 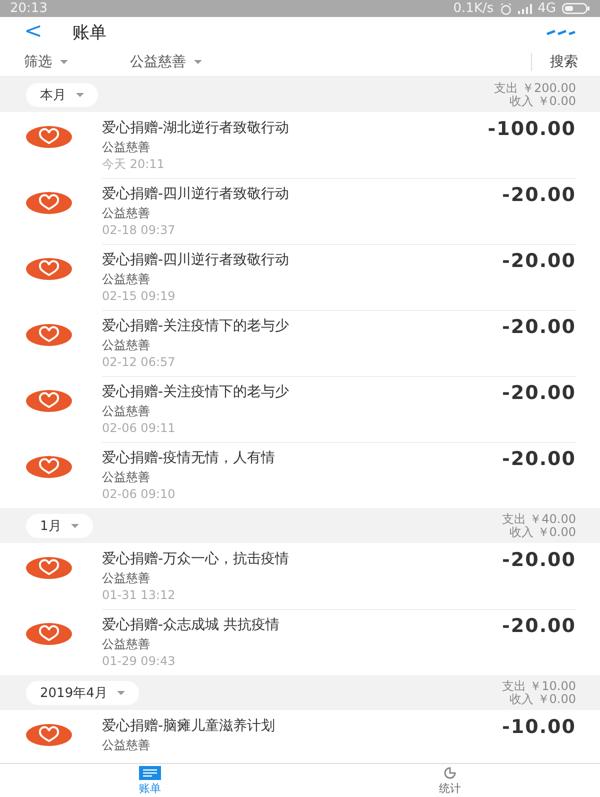 I want to click on network-speed: 0.1K/s, so click(x=473, y=8).